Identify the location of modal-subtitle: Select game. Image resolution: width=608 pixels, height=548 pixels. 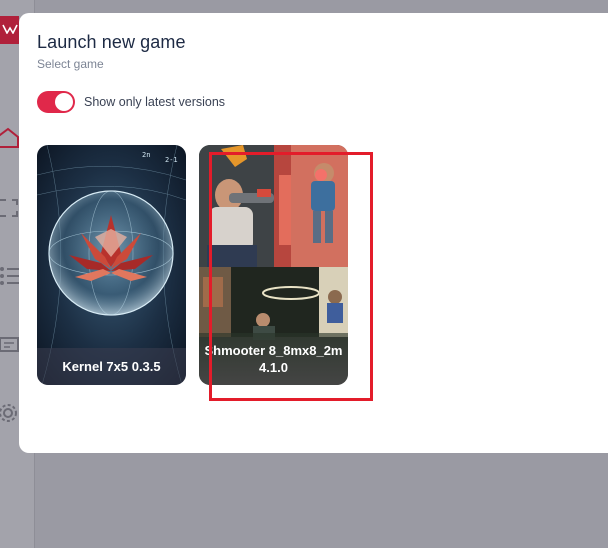
(70, 64).